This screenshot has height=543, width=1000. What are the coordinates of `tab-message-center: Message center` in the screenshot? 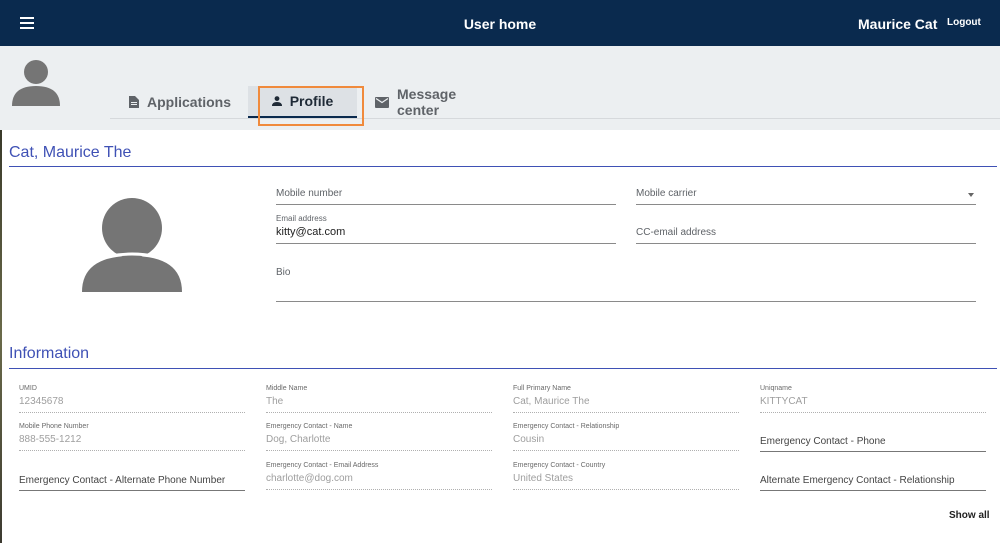 It's located at (415, 102).